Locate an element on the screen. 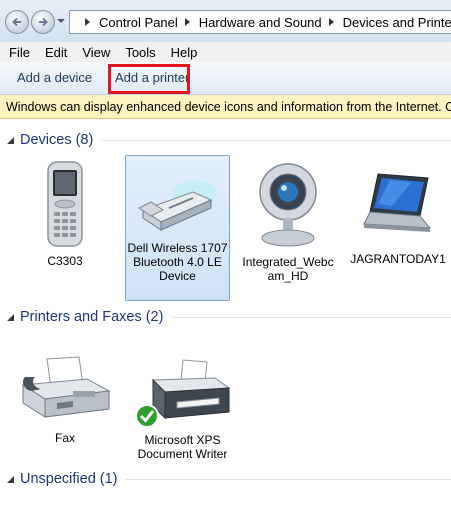 Image resolution: width=451 pixels, height=512 pixels. printer-label: Microsoft XPS Document Writer is located at coordinates (182, 447).